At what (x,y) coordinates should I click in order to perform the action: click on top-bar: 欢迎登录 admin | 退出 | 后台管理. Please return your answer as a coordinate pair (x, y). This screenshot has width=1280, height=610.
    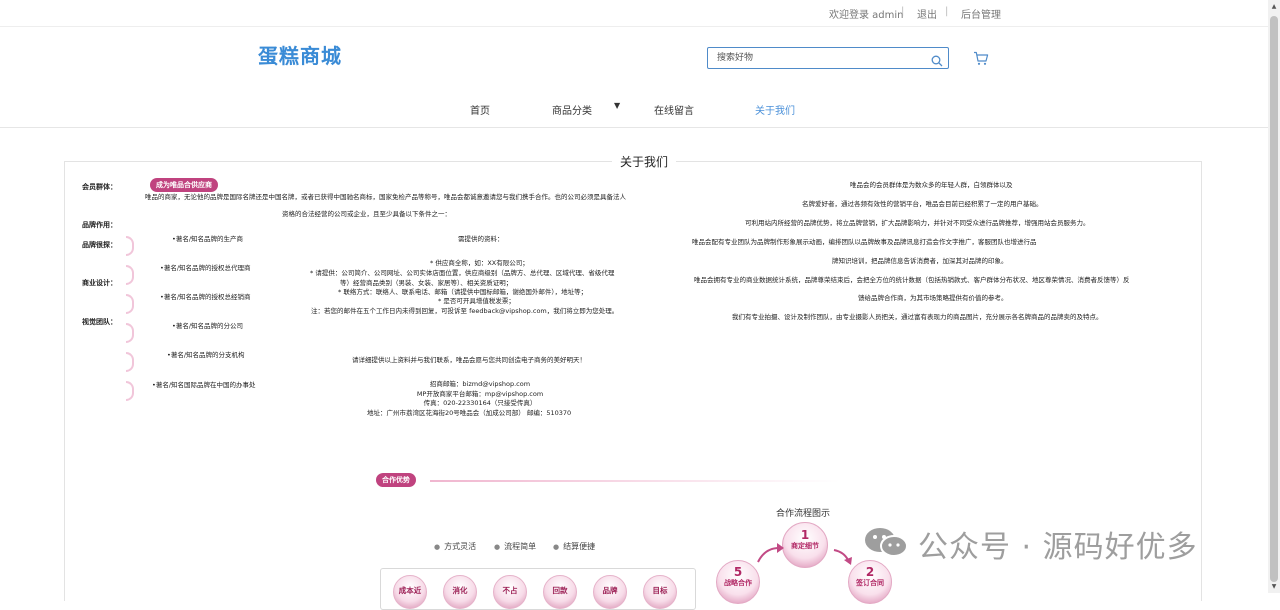
    Looking at the image, I should click on (634, 13).